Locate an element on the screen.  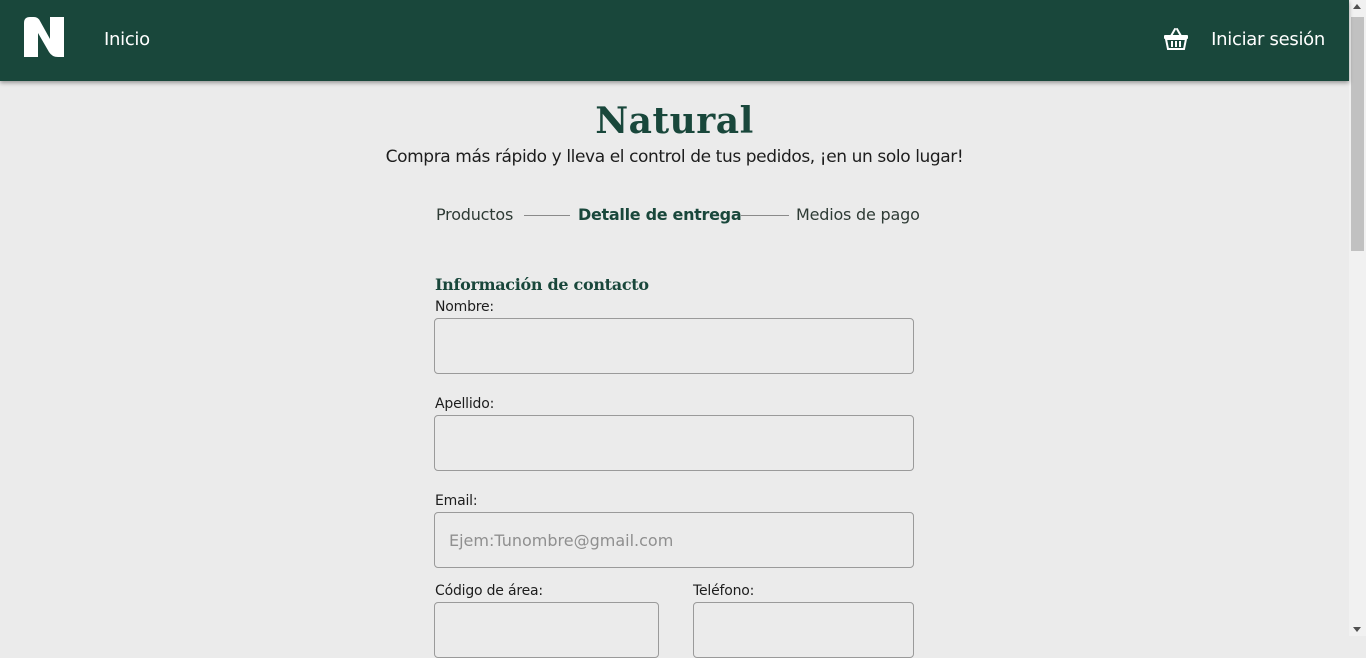
nav-home-link: Inicio is located at coordinates (127, 40).